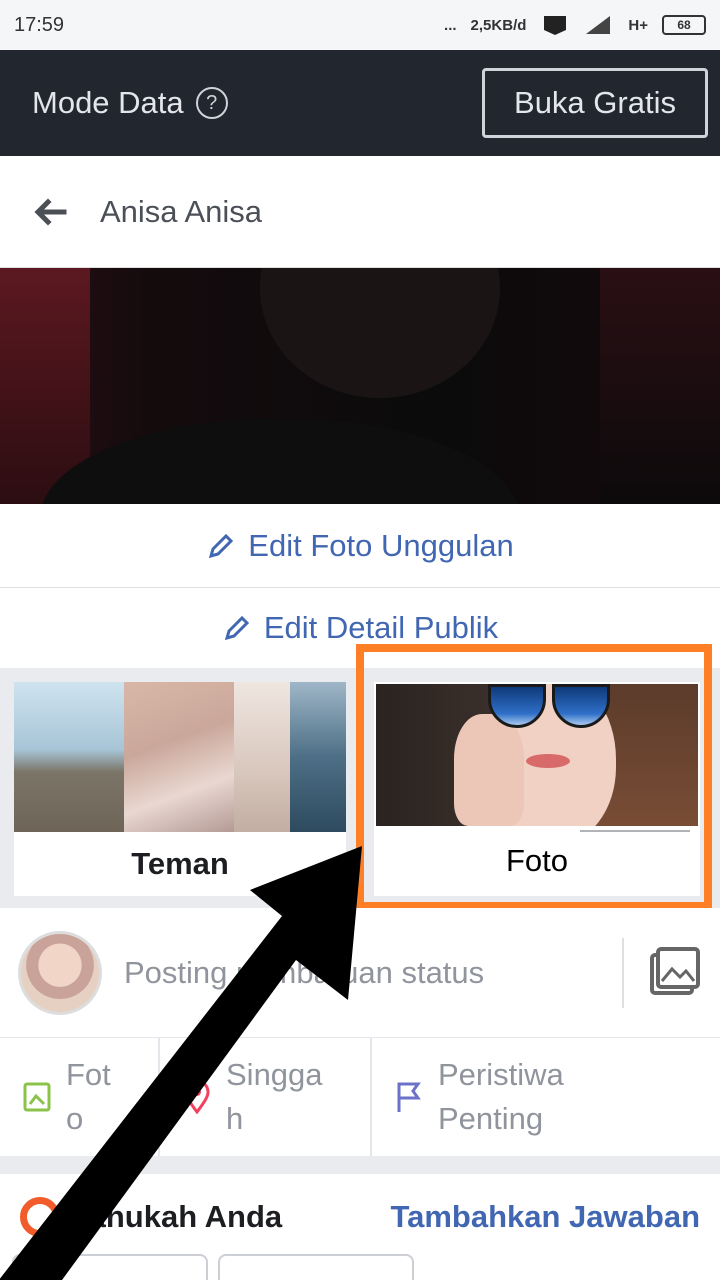  What do you see at coordinates (60, 972) in the screenshot?
I see `avatar` at bounding box center [60, 972].